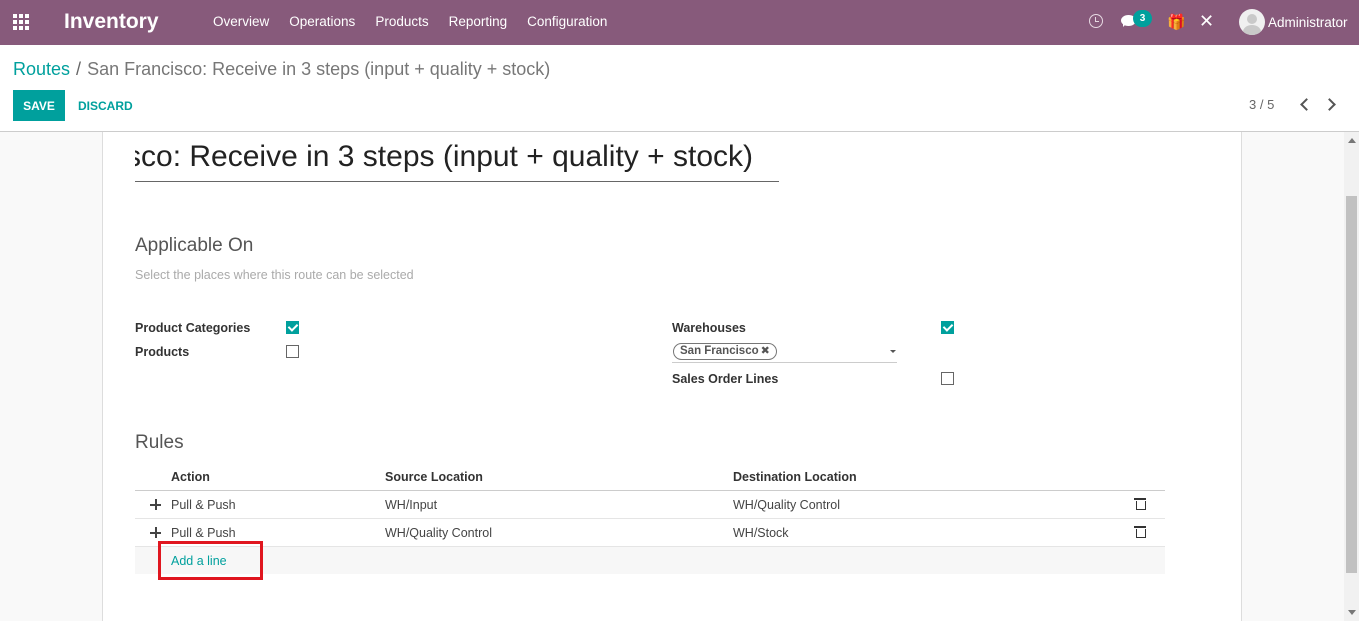 The image size is (1359, 621). Describe the element at coordinates (438, 533) in the screenshot. I see `rule-source: WH/Quality Control` at that location.